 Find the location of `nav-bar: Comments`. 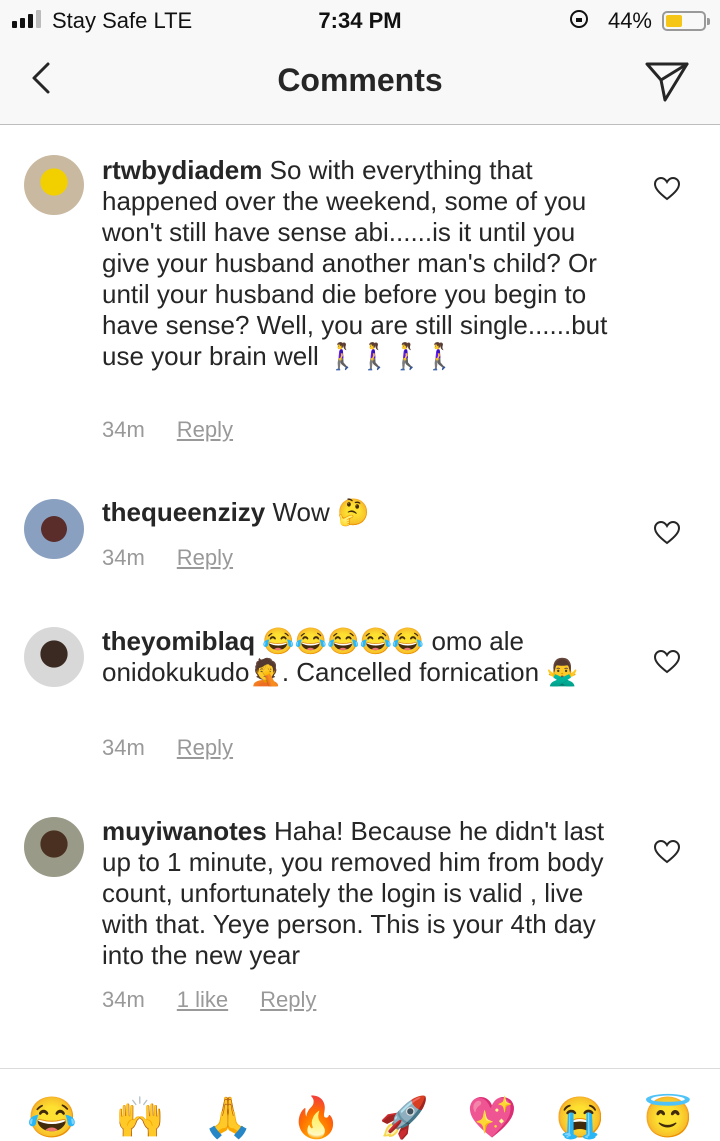

nav-bar: Comments is located at coordinates (360, 82).